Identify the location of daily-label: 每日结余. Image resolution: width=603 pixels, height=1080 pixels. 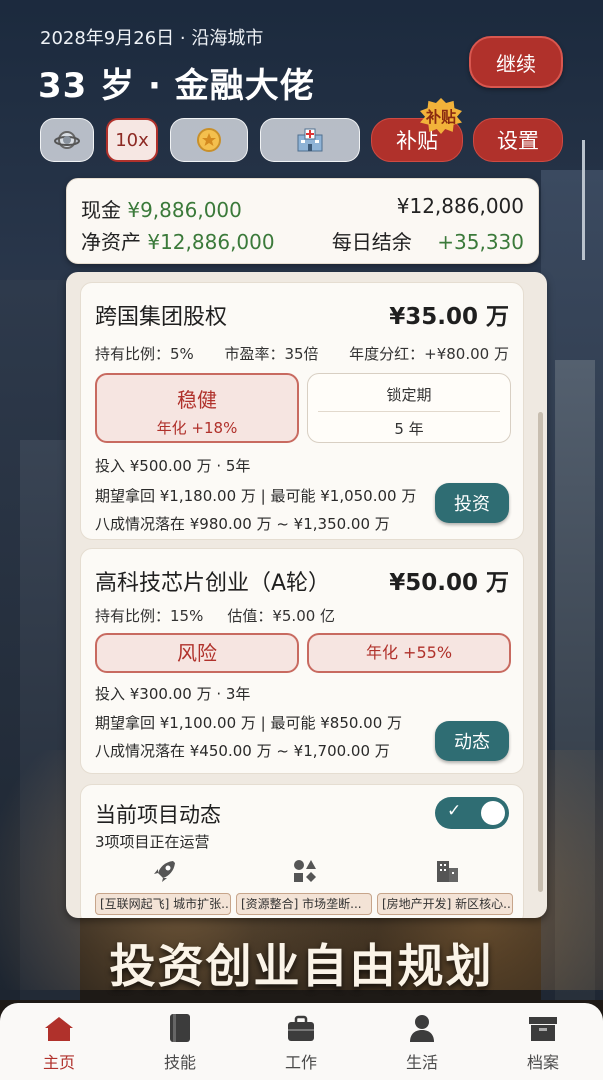
(371, 242).